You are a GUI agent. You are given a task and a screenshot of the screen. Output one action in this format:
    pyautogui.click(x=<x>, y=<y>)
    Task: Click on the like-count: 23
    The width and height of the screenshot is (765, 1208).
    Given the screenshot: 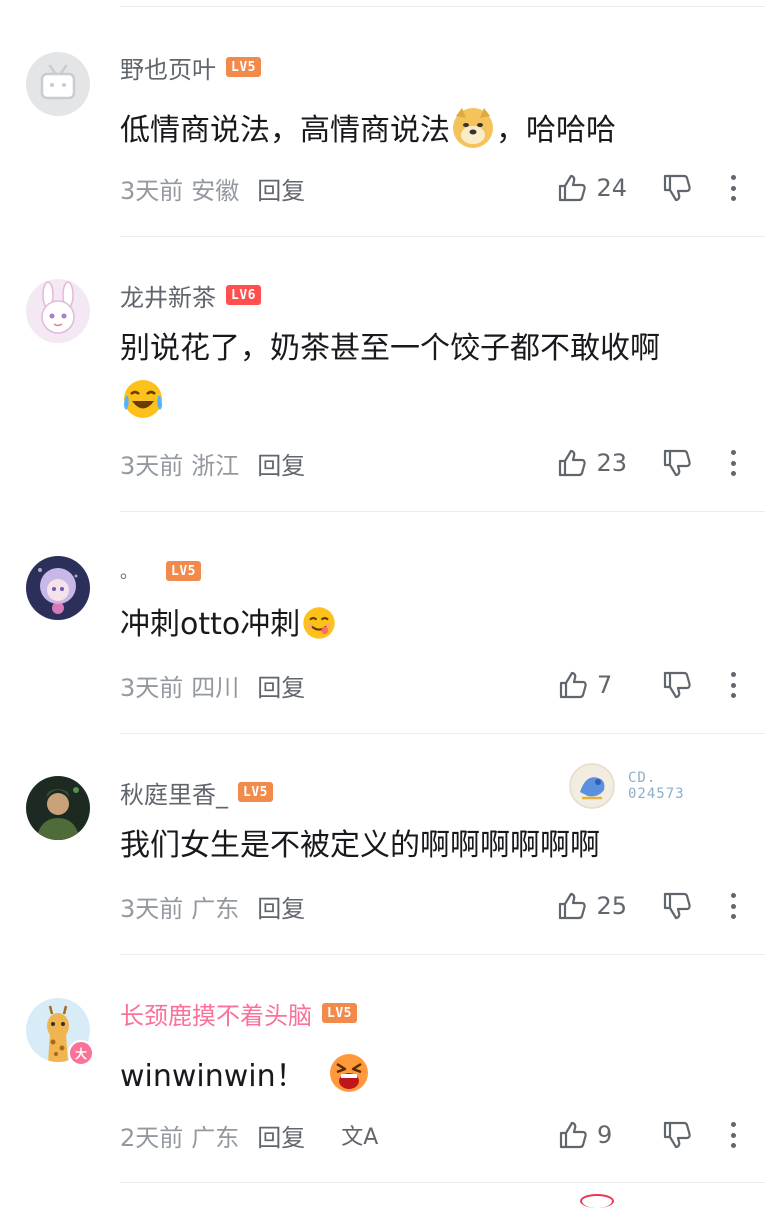 What is the action you would take?
    pyautogui.click(x=611, y=463)
    